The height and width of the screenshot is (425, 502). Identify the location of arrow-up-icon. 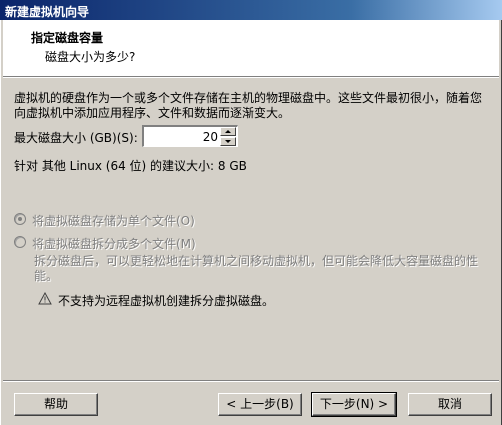
(228, 131).